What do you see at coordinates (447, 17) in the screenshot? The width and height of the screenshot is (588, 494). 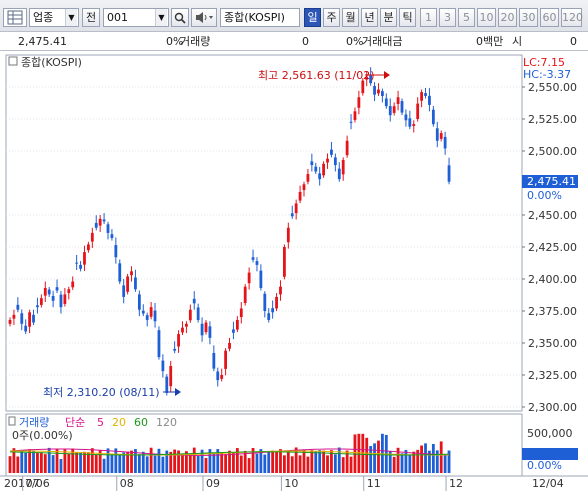 I see `interval-button-3: 3` at bounding box center [447, 17].